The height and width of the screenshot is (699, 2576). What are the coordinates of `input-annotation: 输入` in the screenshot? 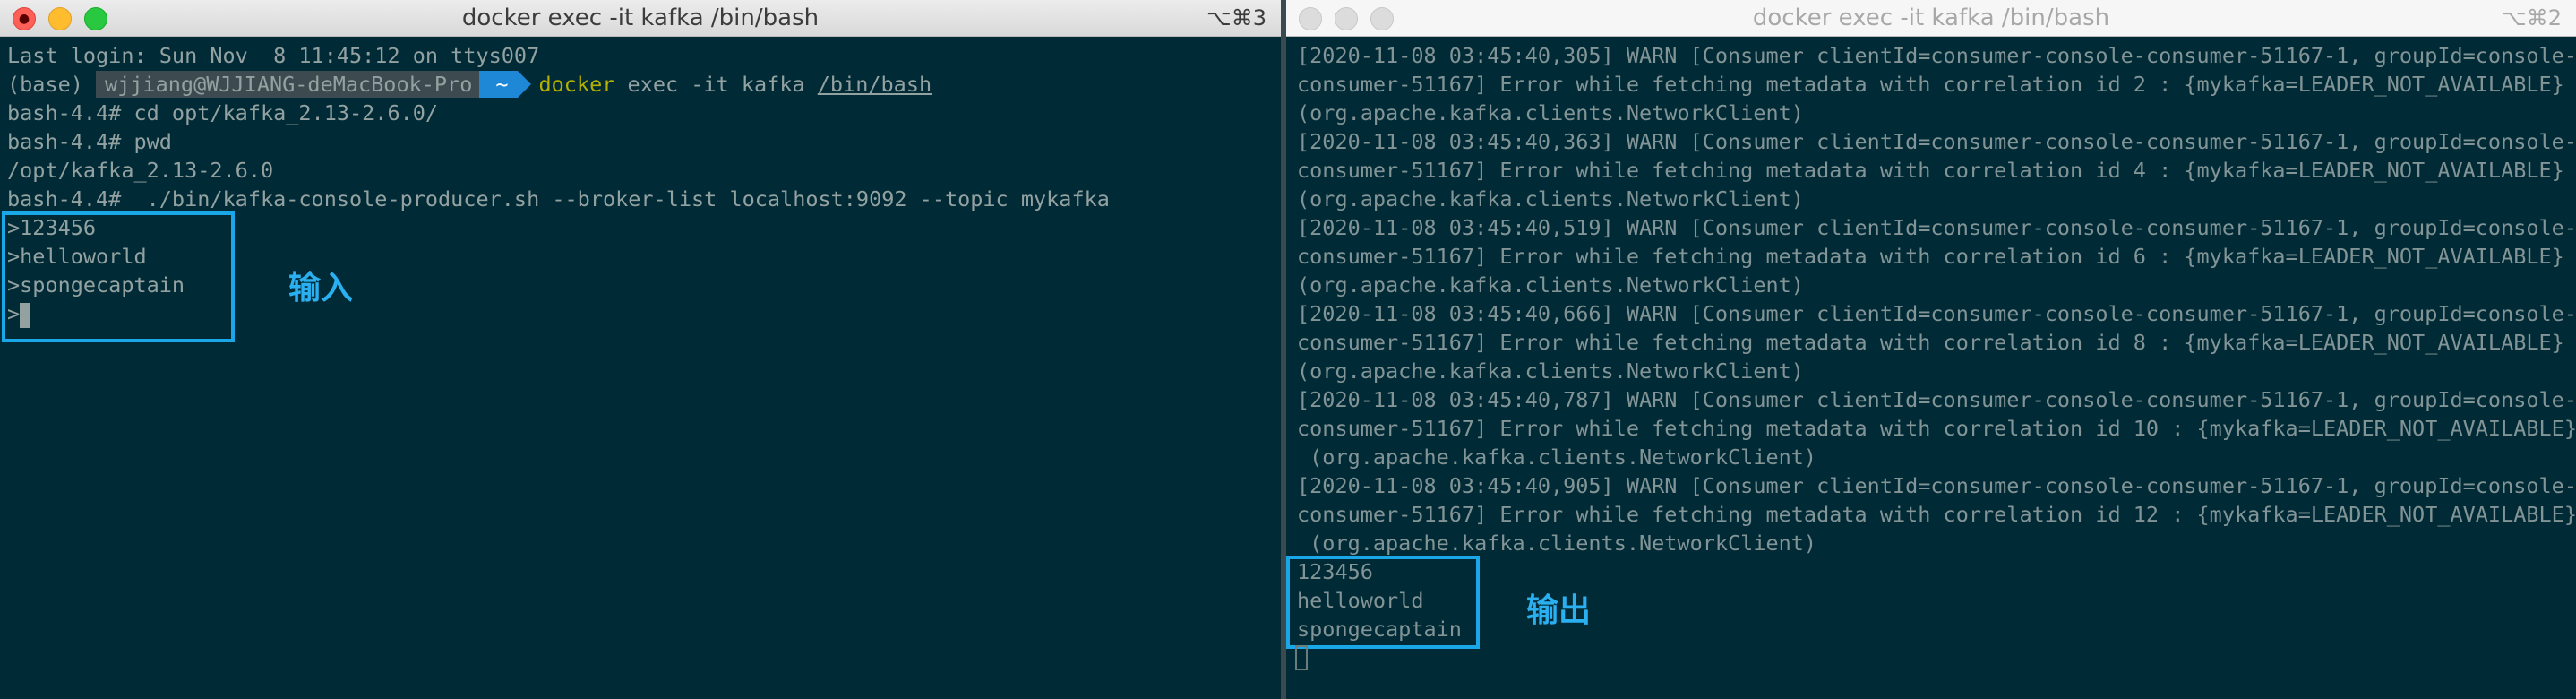 It's located at (321, 288).